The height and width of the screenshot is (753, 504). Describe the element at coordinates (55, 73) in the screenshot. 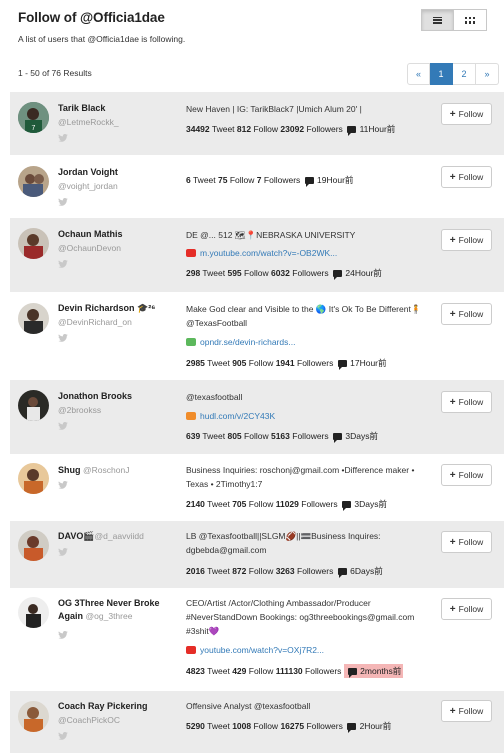

I see `results-count: 1 - 50 of 76 Results` at that location.